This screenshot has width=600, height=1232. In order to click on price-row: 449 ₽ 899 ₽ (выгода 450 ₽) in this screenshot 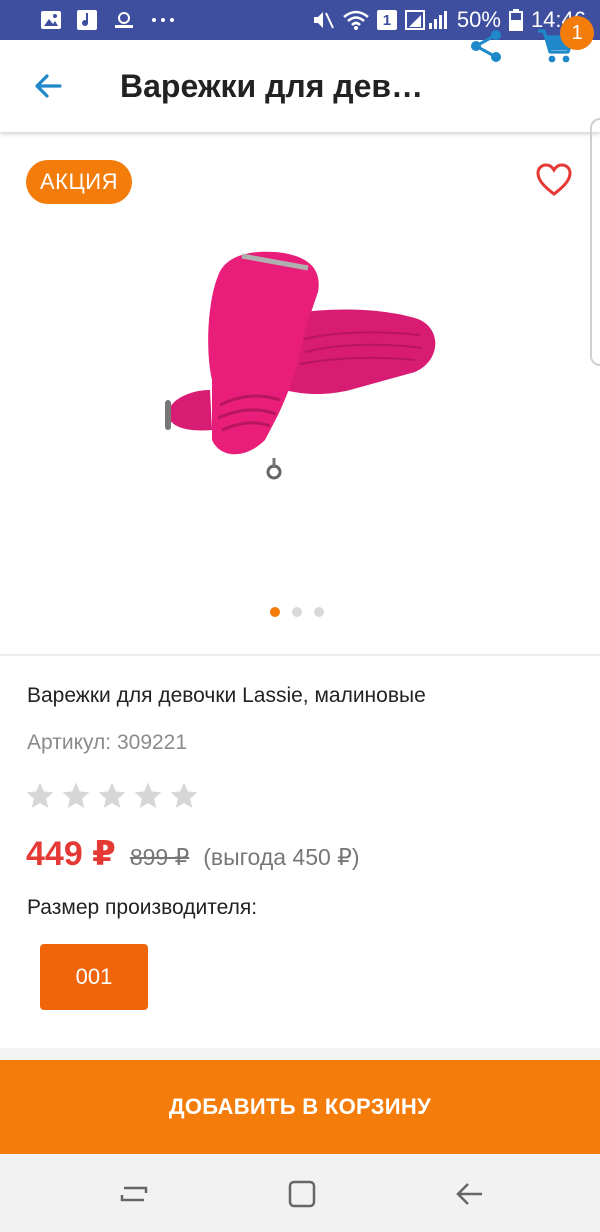, I will do `click(193, 854)`.